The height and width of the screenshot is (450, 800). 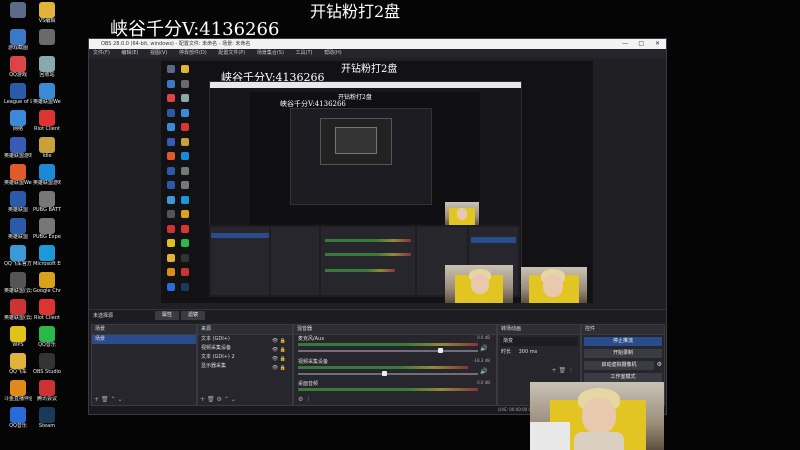 What do you see at coordinates (47, 418) in the screenshot?
I see `desktop-shortcut: Steam` at bounding box center [47, 418].